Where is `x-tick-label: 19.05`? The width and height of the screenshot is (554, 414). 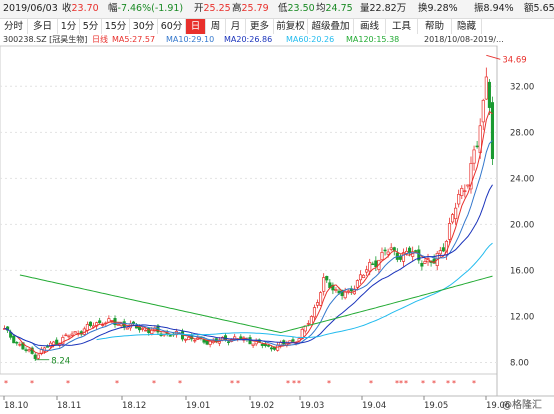 x-tick-label: 19.05 is located at coordinates (436, 406).